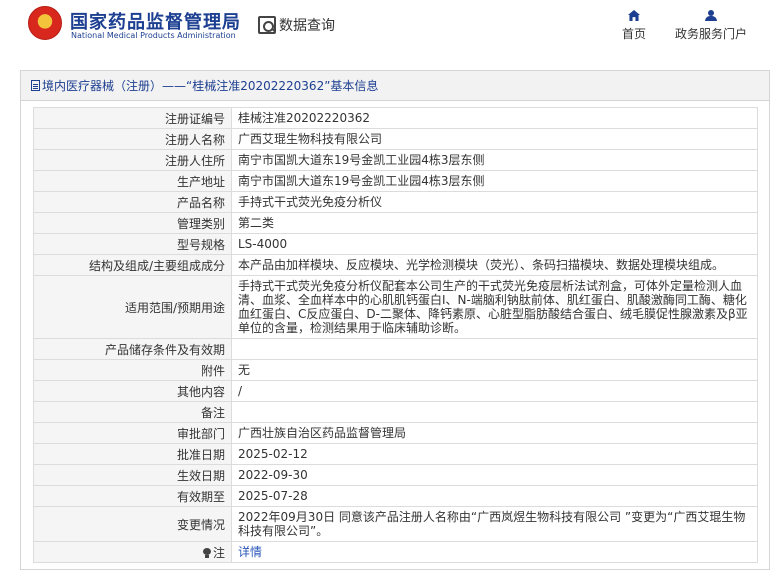 The image size is (781, 575). I want to click on row-label: 生效日期, so click(132, 475).